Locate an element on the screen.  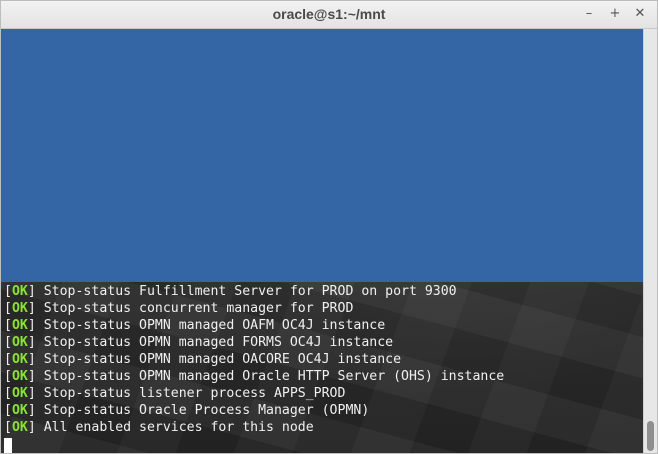
terminal-cursor is located at coordinates (8, 445).